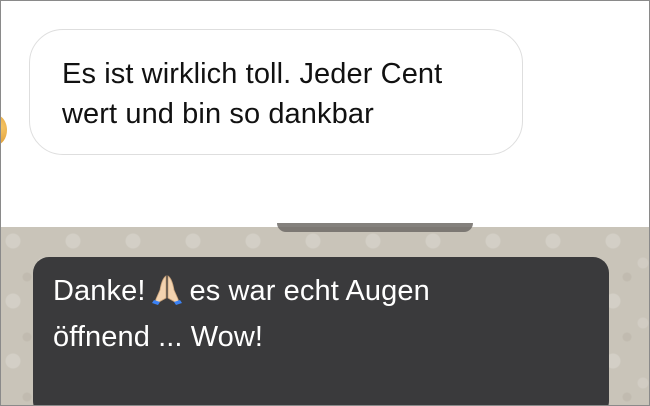 The image size is (650, 406). What do you see at coordinates (375, 227) in the screenshot?
I see `date-separator-pill` at bounding box center [375, 227].